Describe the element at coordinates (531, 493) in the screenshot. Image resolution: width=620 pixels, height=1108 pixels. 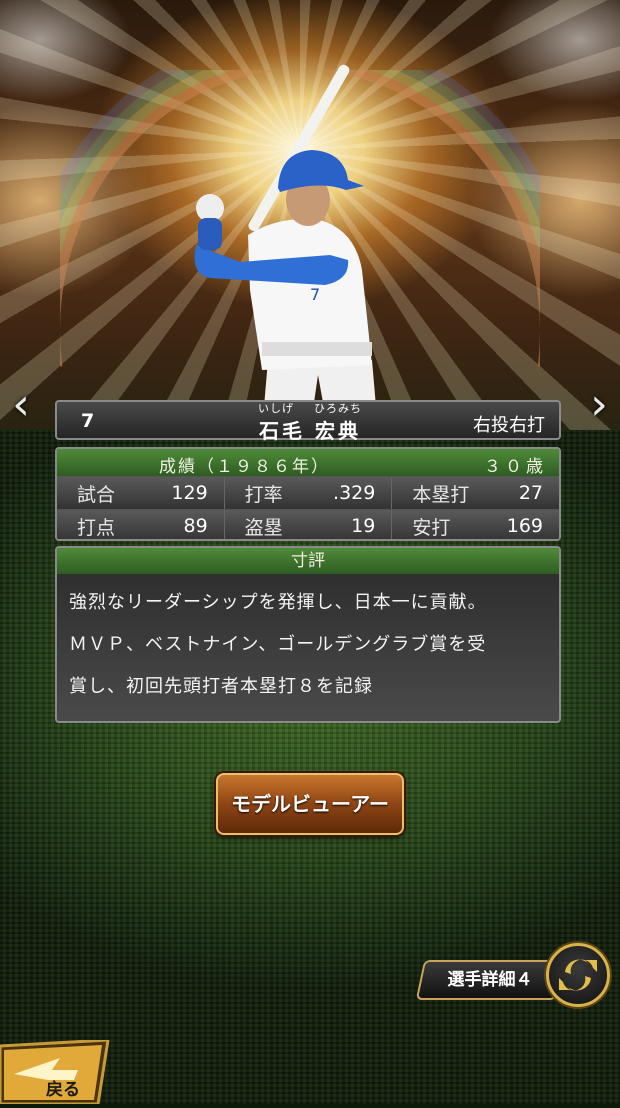
I see `stat-value: 27` at that location.